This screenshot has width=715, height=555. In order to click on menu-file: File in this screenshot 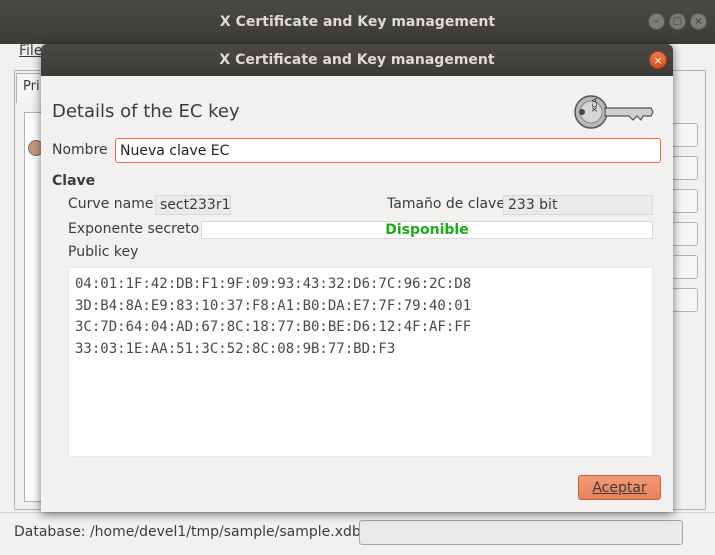, I will do `click(30, 51)`.